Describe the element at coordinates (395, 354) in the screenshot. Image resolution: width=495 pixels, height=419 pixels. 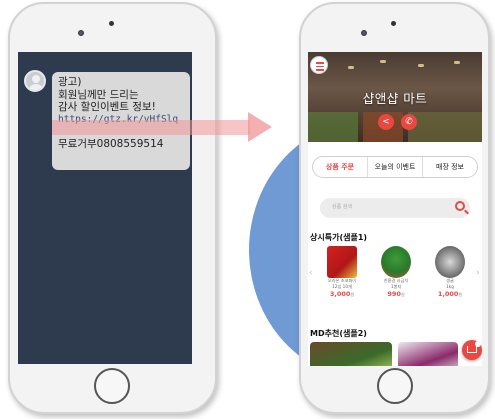
I see `md-product-row` at that location.